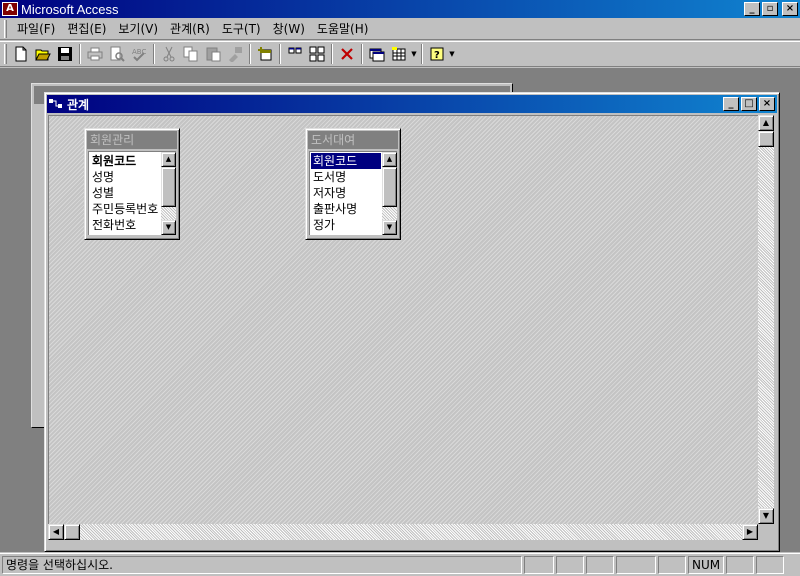 The width and height of the screenshot is (800, 576). What do you see at coordinates (55, 103) in the screenshot?
I see `relationships-icon` at bounding box center [55, 103].